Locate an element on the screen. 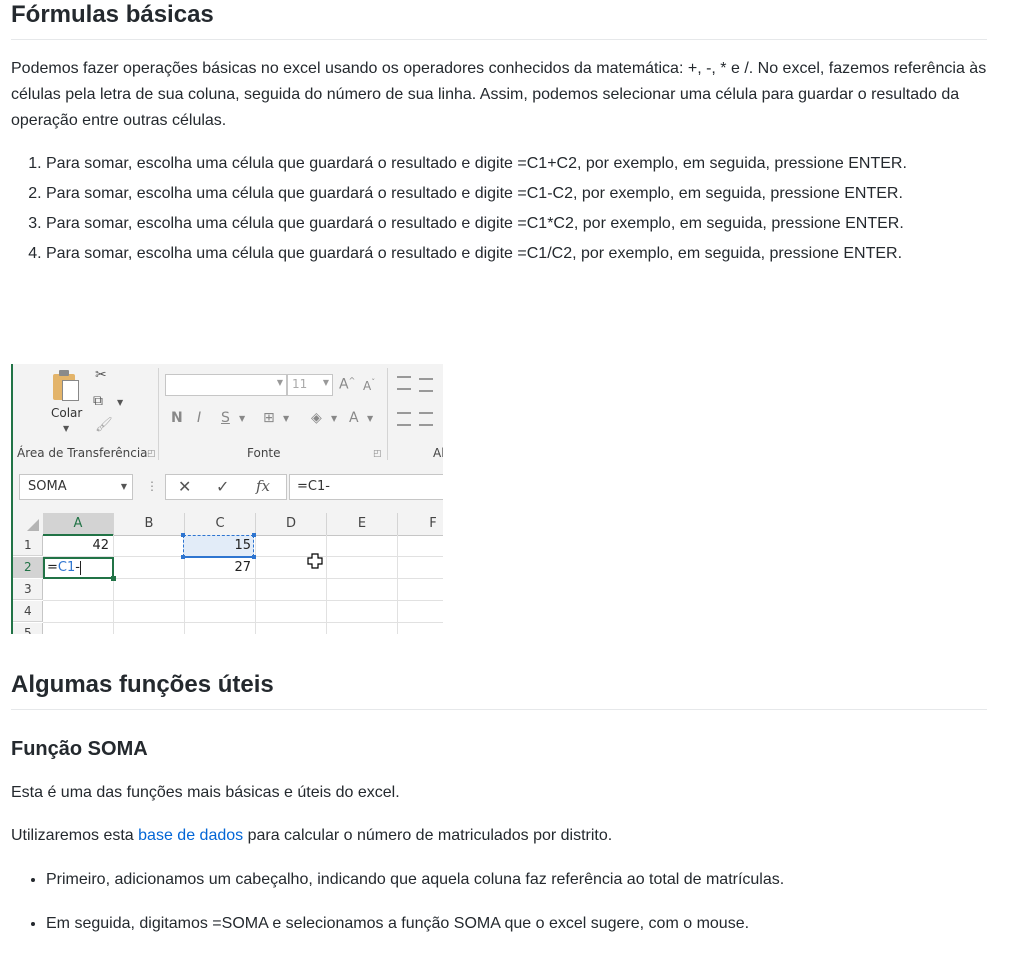 Image resolution: width=1029 pixels, height=955 pixels. cell-cursor-icon is located at coordinates (315, 561).